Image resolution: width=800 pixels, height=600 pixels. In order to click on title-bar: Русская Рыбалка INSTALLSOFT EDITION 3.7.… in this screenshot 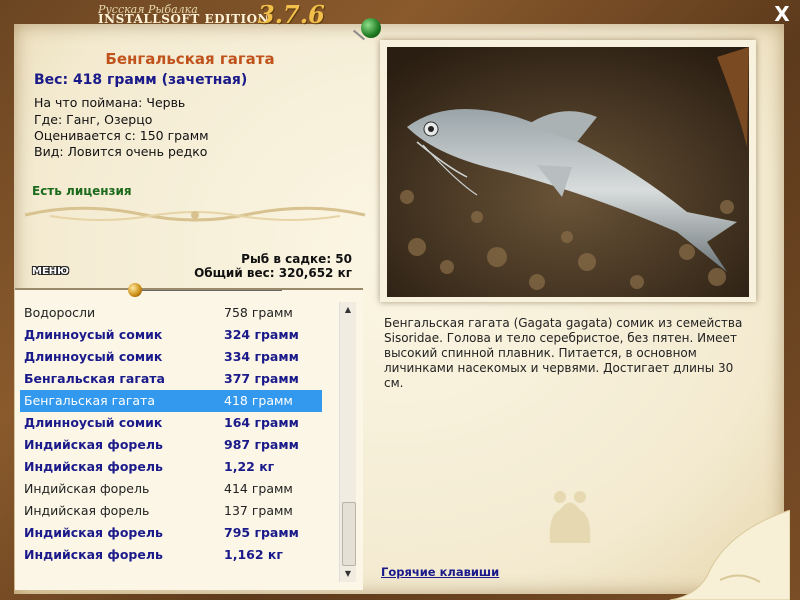, I will do `click(400, 14)`.